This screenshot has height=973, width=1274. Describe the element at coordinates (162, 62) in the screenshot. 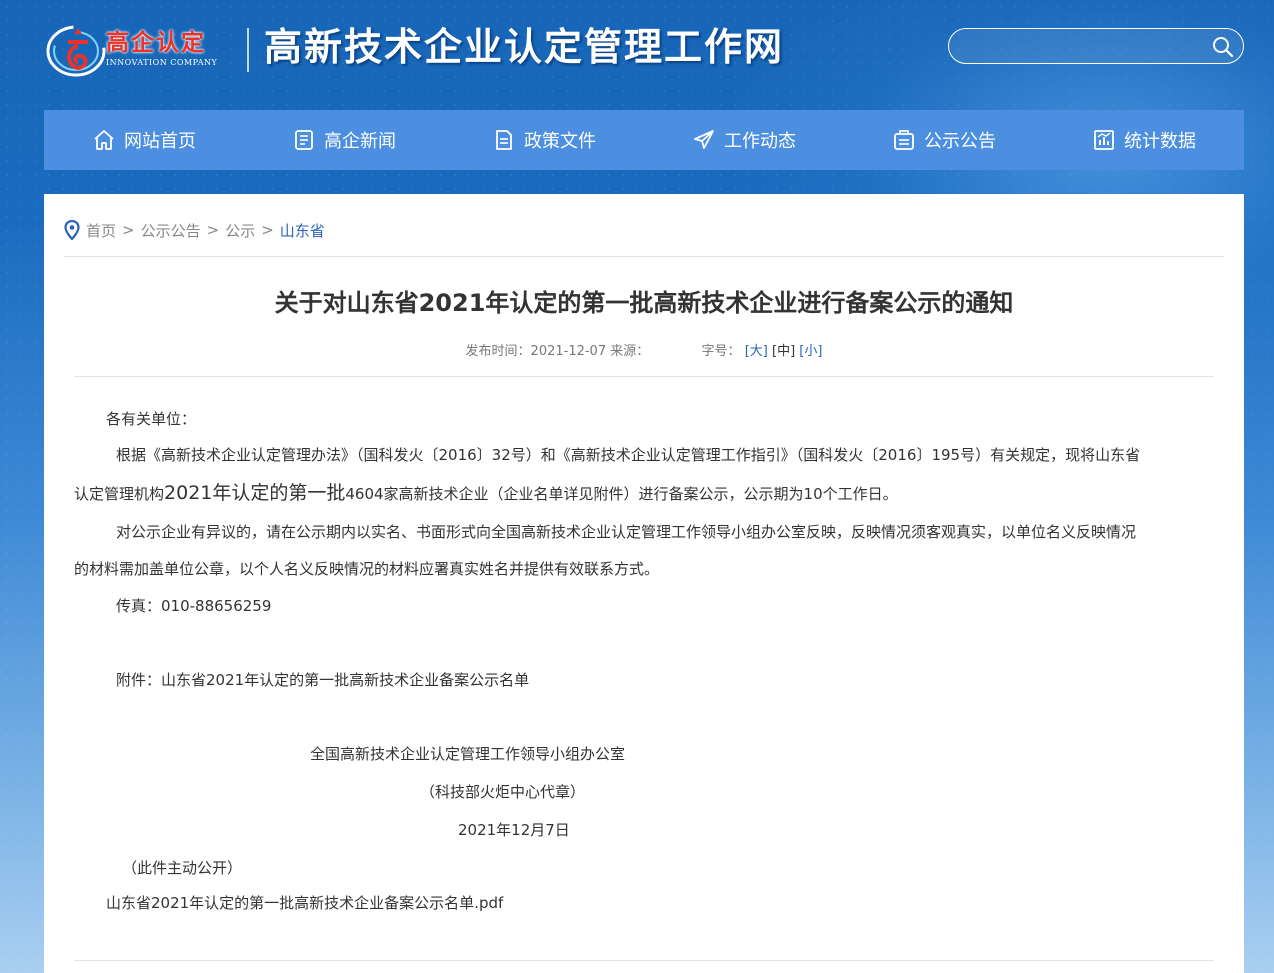

I see `logo-english-text: INNOVATION COMPANY` at that location.